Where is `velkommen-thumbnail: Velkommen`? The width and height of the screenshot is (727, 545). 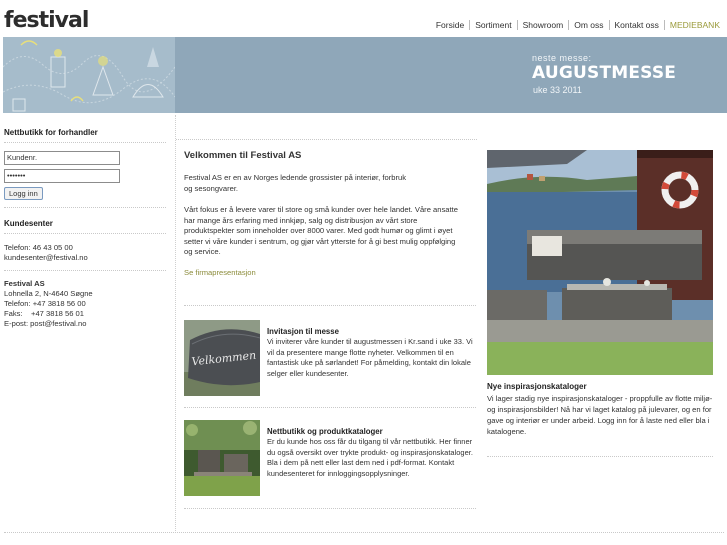
velkommen-thumbnail: Velkommen is located at coordinates (222, 358).